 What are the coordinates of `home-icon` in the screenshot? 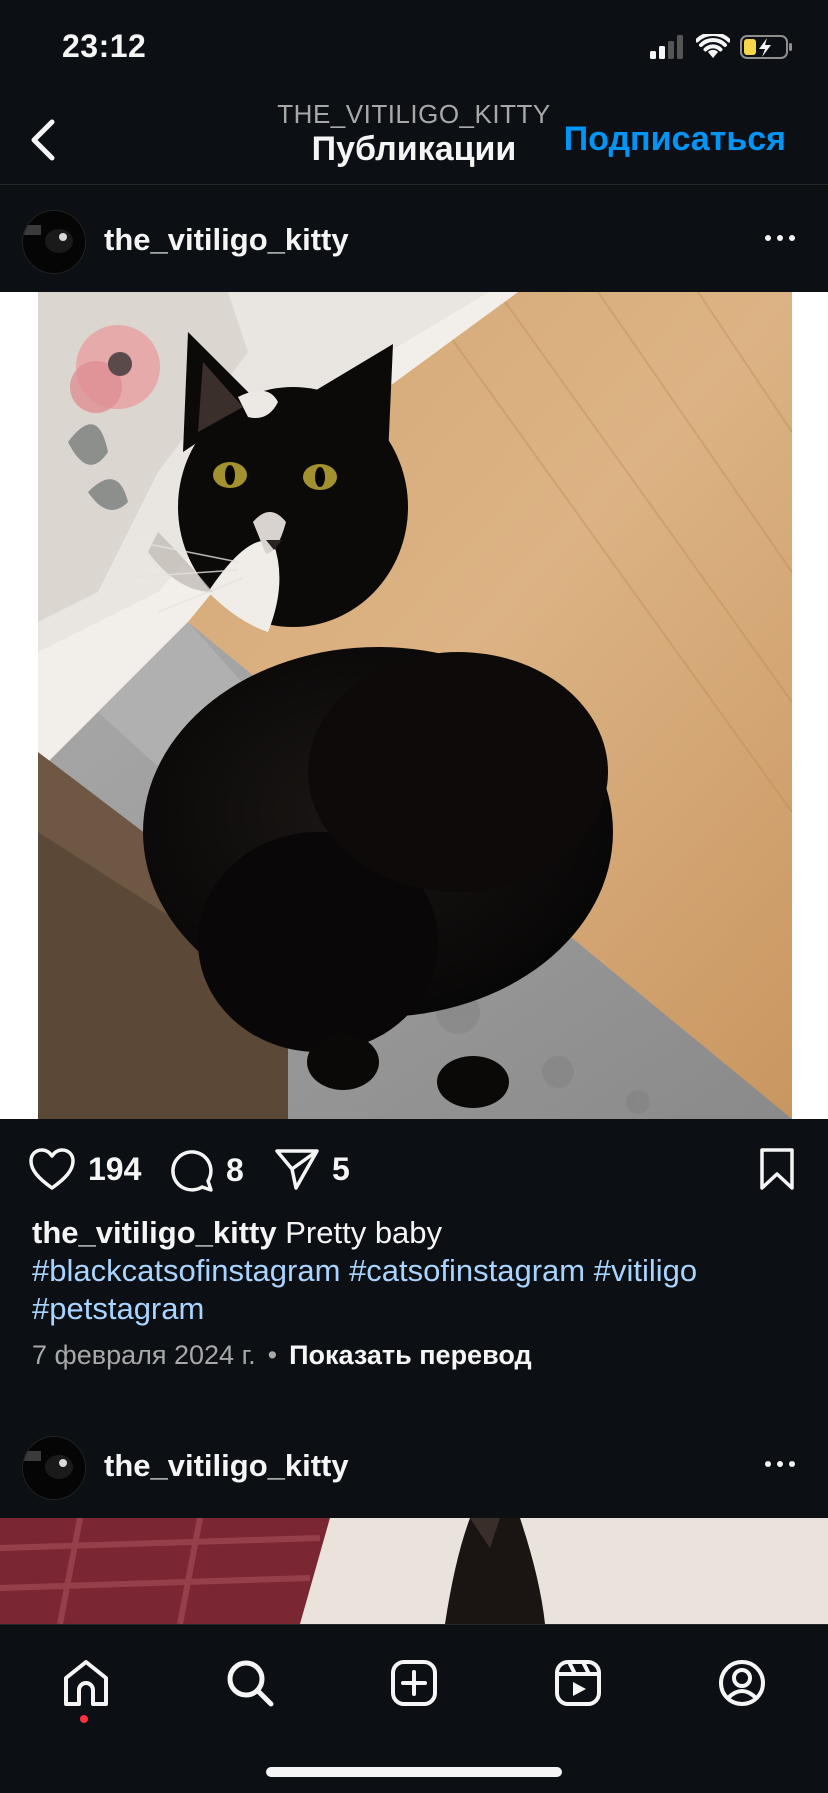 It's located at (86, 1683).